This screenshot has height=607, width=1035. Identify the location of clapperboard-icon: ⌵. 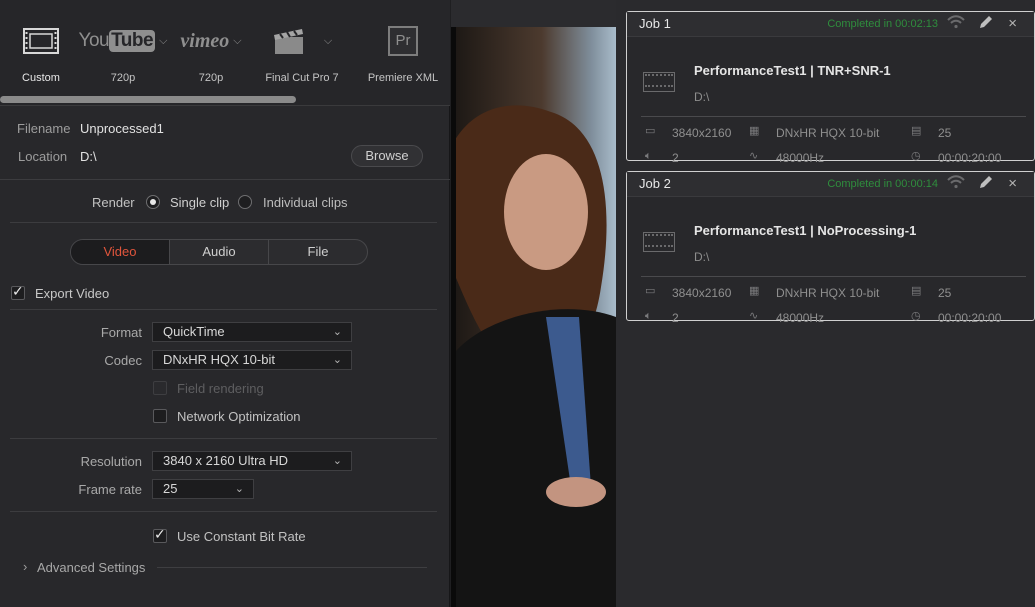
(302, 41).